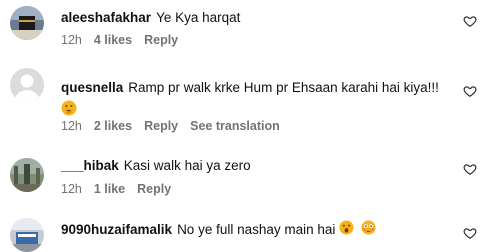 The image size is (485, 252). What do you see at coordinates (116, 229) in the screenshot?
I see `comment-username: 9090huzaifamalik` at bounding box center [116, 229].